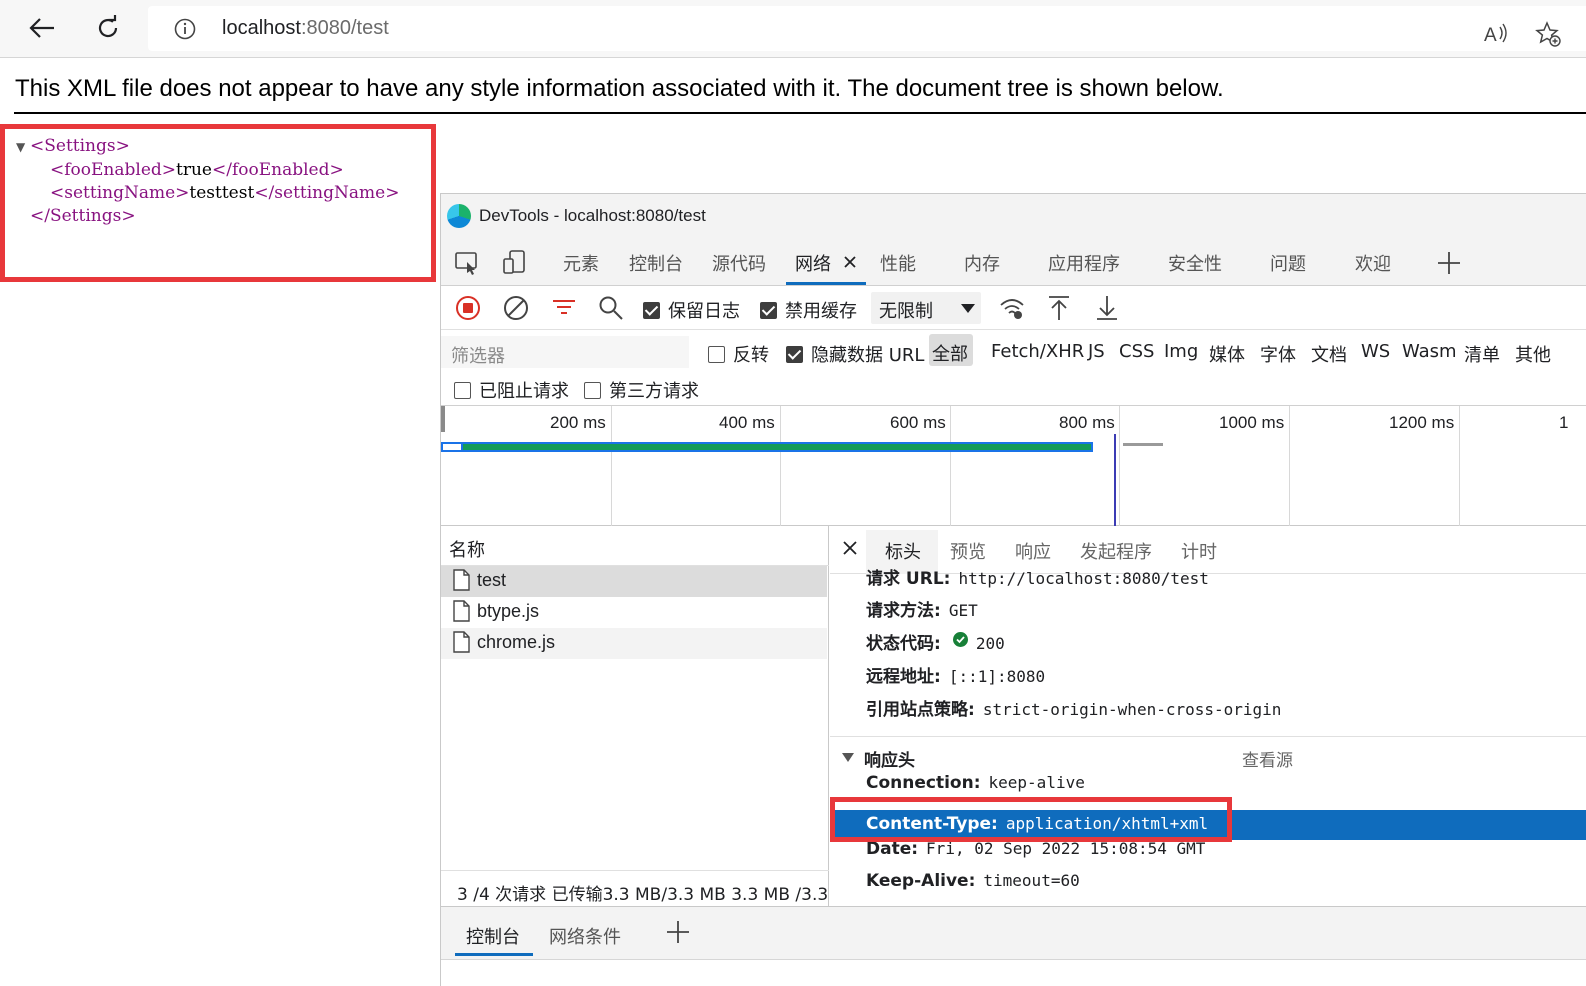  What do you see at coordinates (808, 310) in the screenshot?
I see `disable-cache-checkbox: 禁用缓存` at bounding box center [808, 310].